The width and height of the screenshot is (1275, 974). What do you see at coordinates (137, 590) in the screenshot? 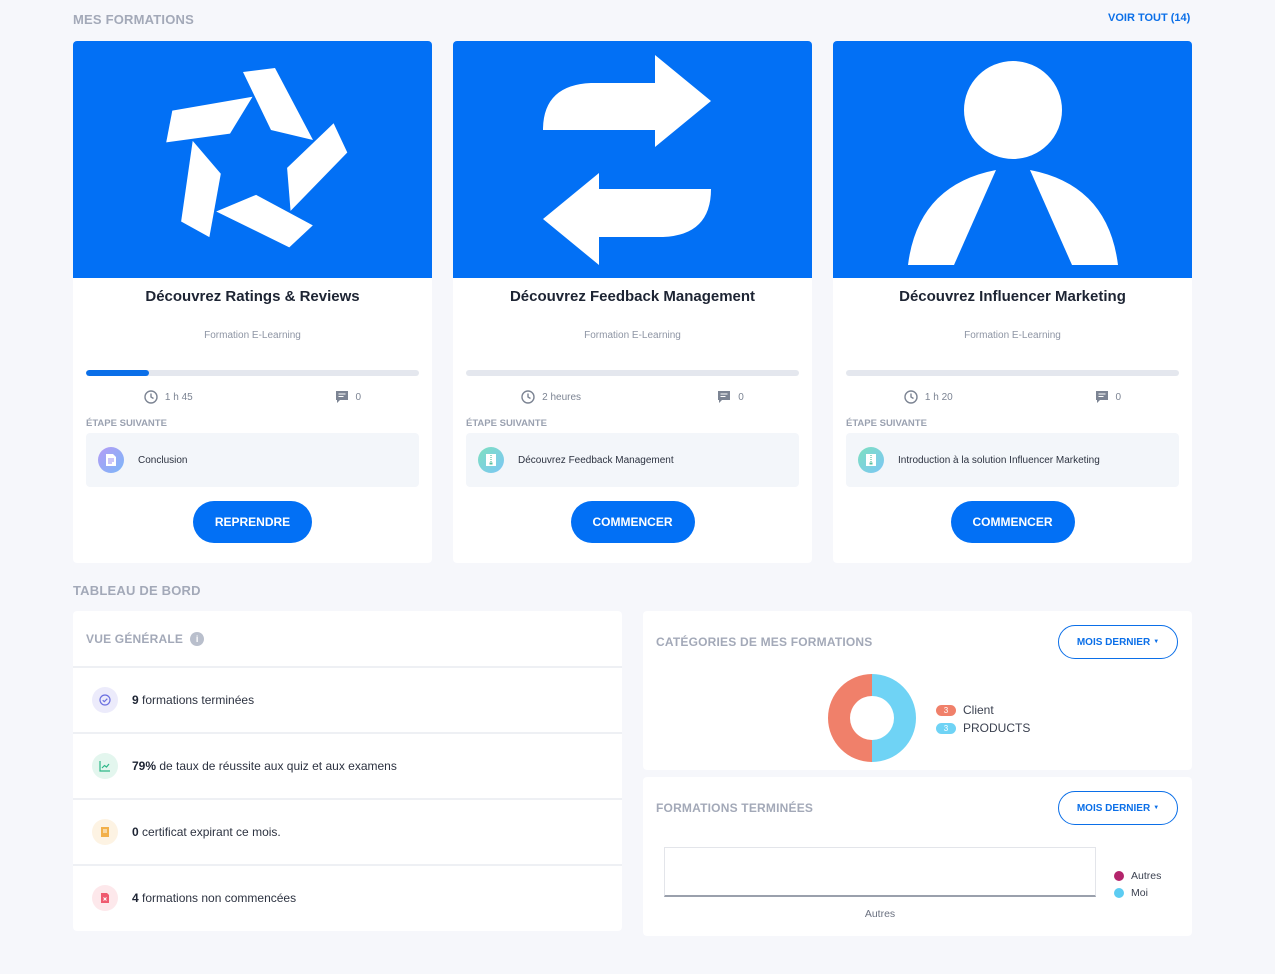
I see `dashboard-section-title: TABLEAU DE BORD` at bounding box center [137, 590].